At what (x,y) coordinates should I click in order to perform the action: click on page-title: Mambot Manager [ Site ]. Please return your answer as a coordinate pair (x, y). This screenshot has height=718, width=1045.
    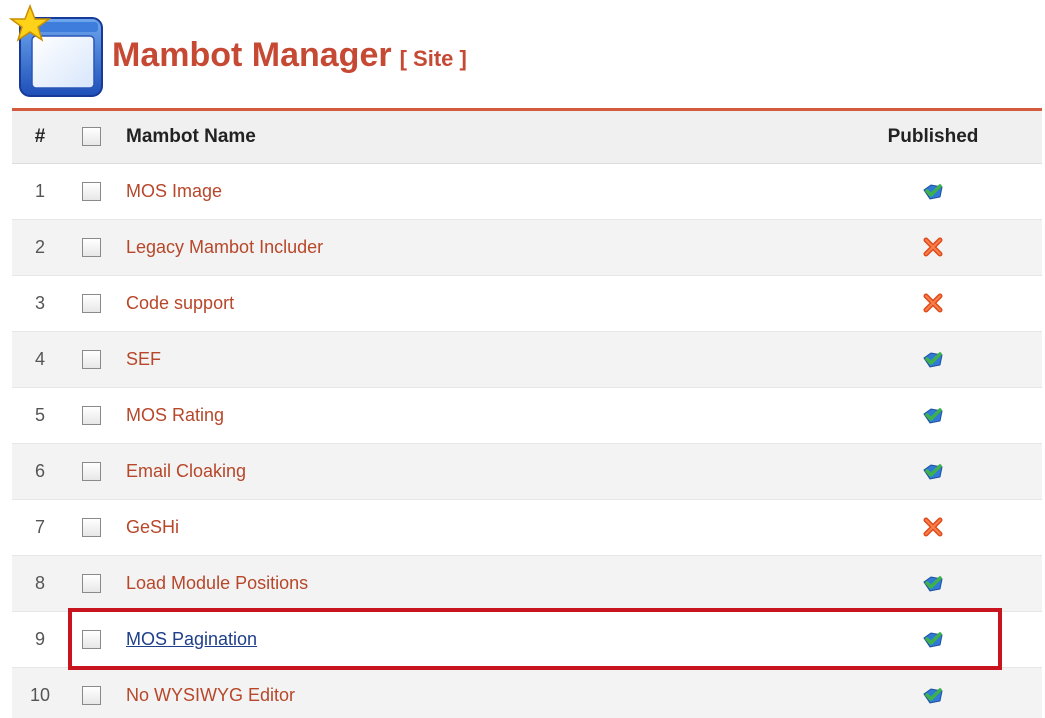
    Looking at the image, I should click on (289, 55).